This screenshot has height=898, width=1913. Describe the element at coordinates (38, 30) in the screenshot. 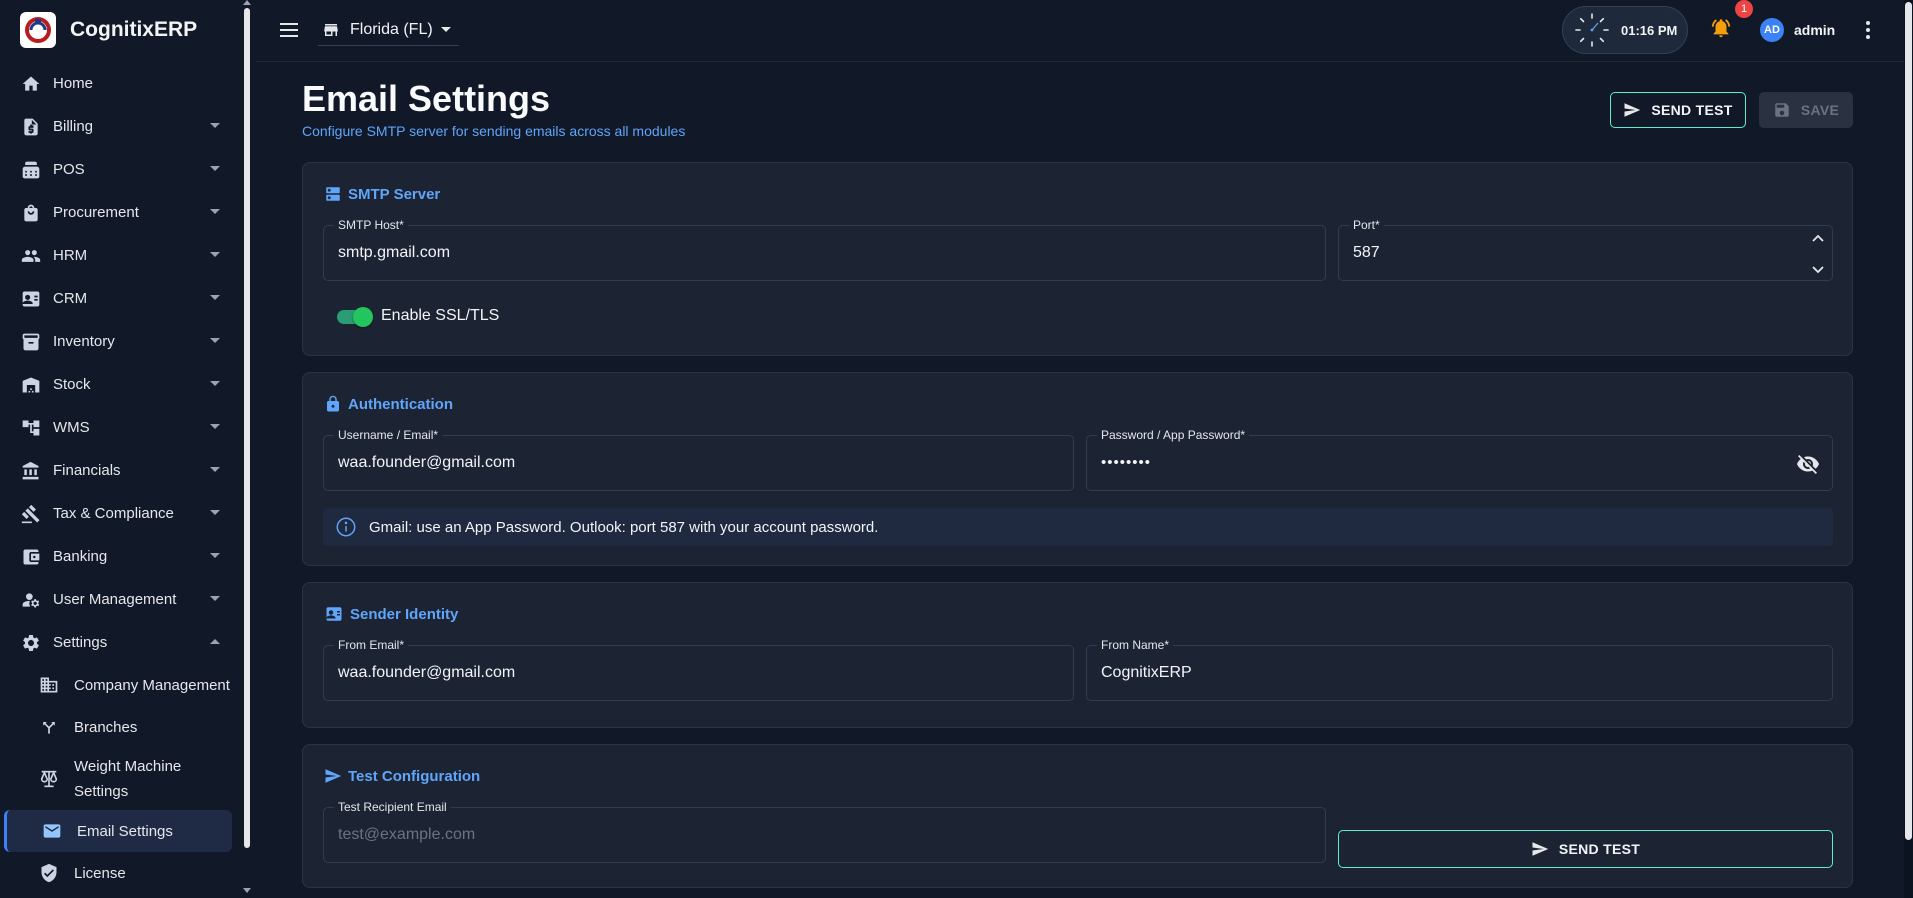

I see `app-logo` at that location.